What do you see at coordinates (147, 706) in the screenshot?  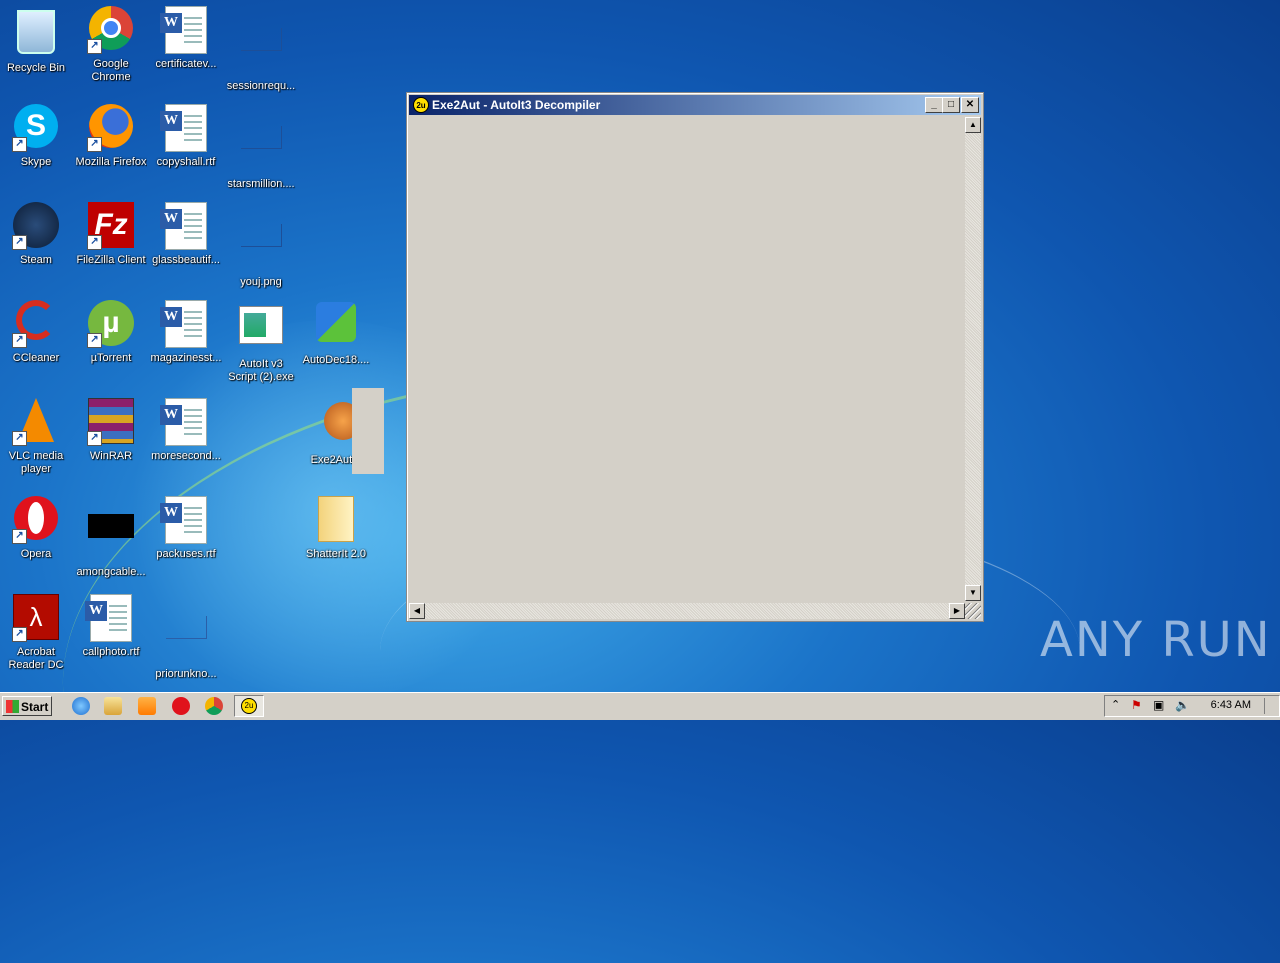 I see `media-player-icon` at bounding box center [147, 706].